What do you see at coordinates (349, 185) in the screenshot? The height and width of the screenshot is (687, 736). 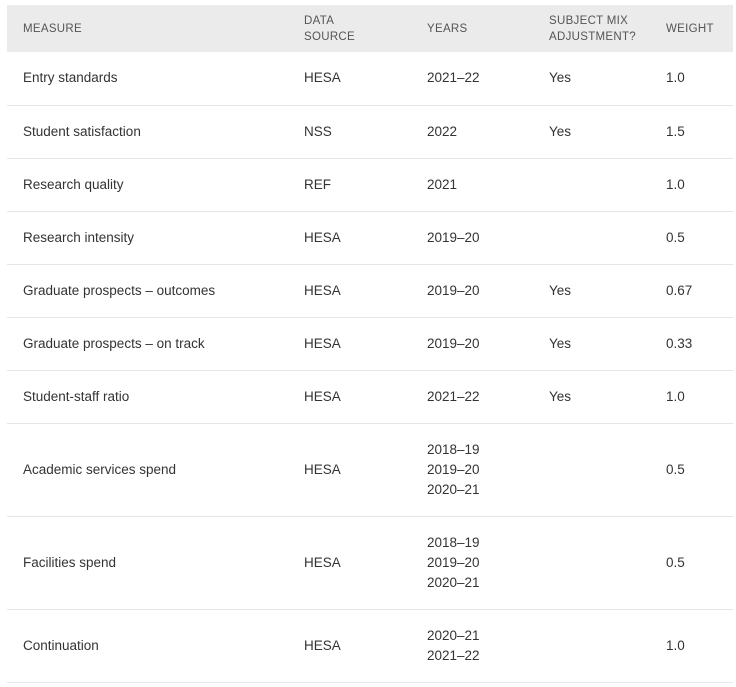 I see `cell-data-source: REF` at bounding box center [349, 185].